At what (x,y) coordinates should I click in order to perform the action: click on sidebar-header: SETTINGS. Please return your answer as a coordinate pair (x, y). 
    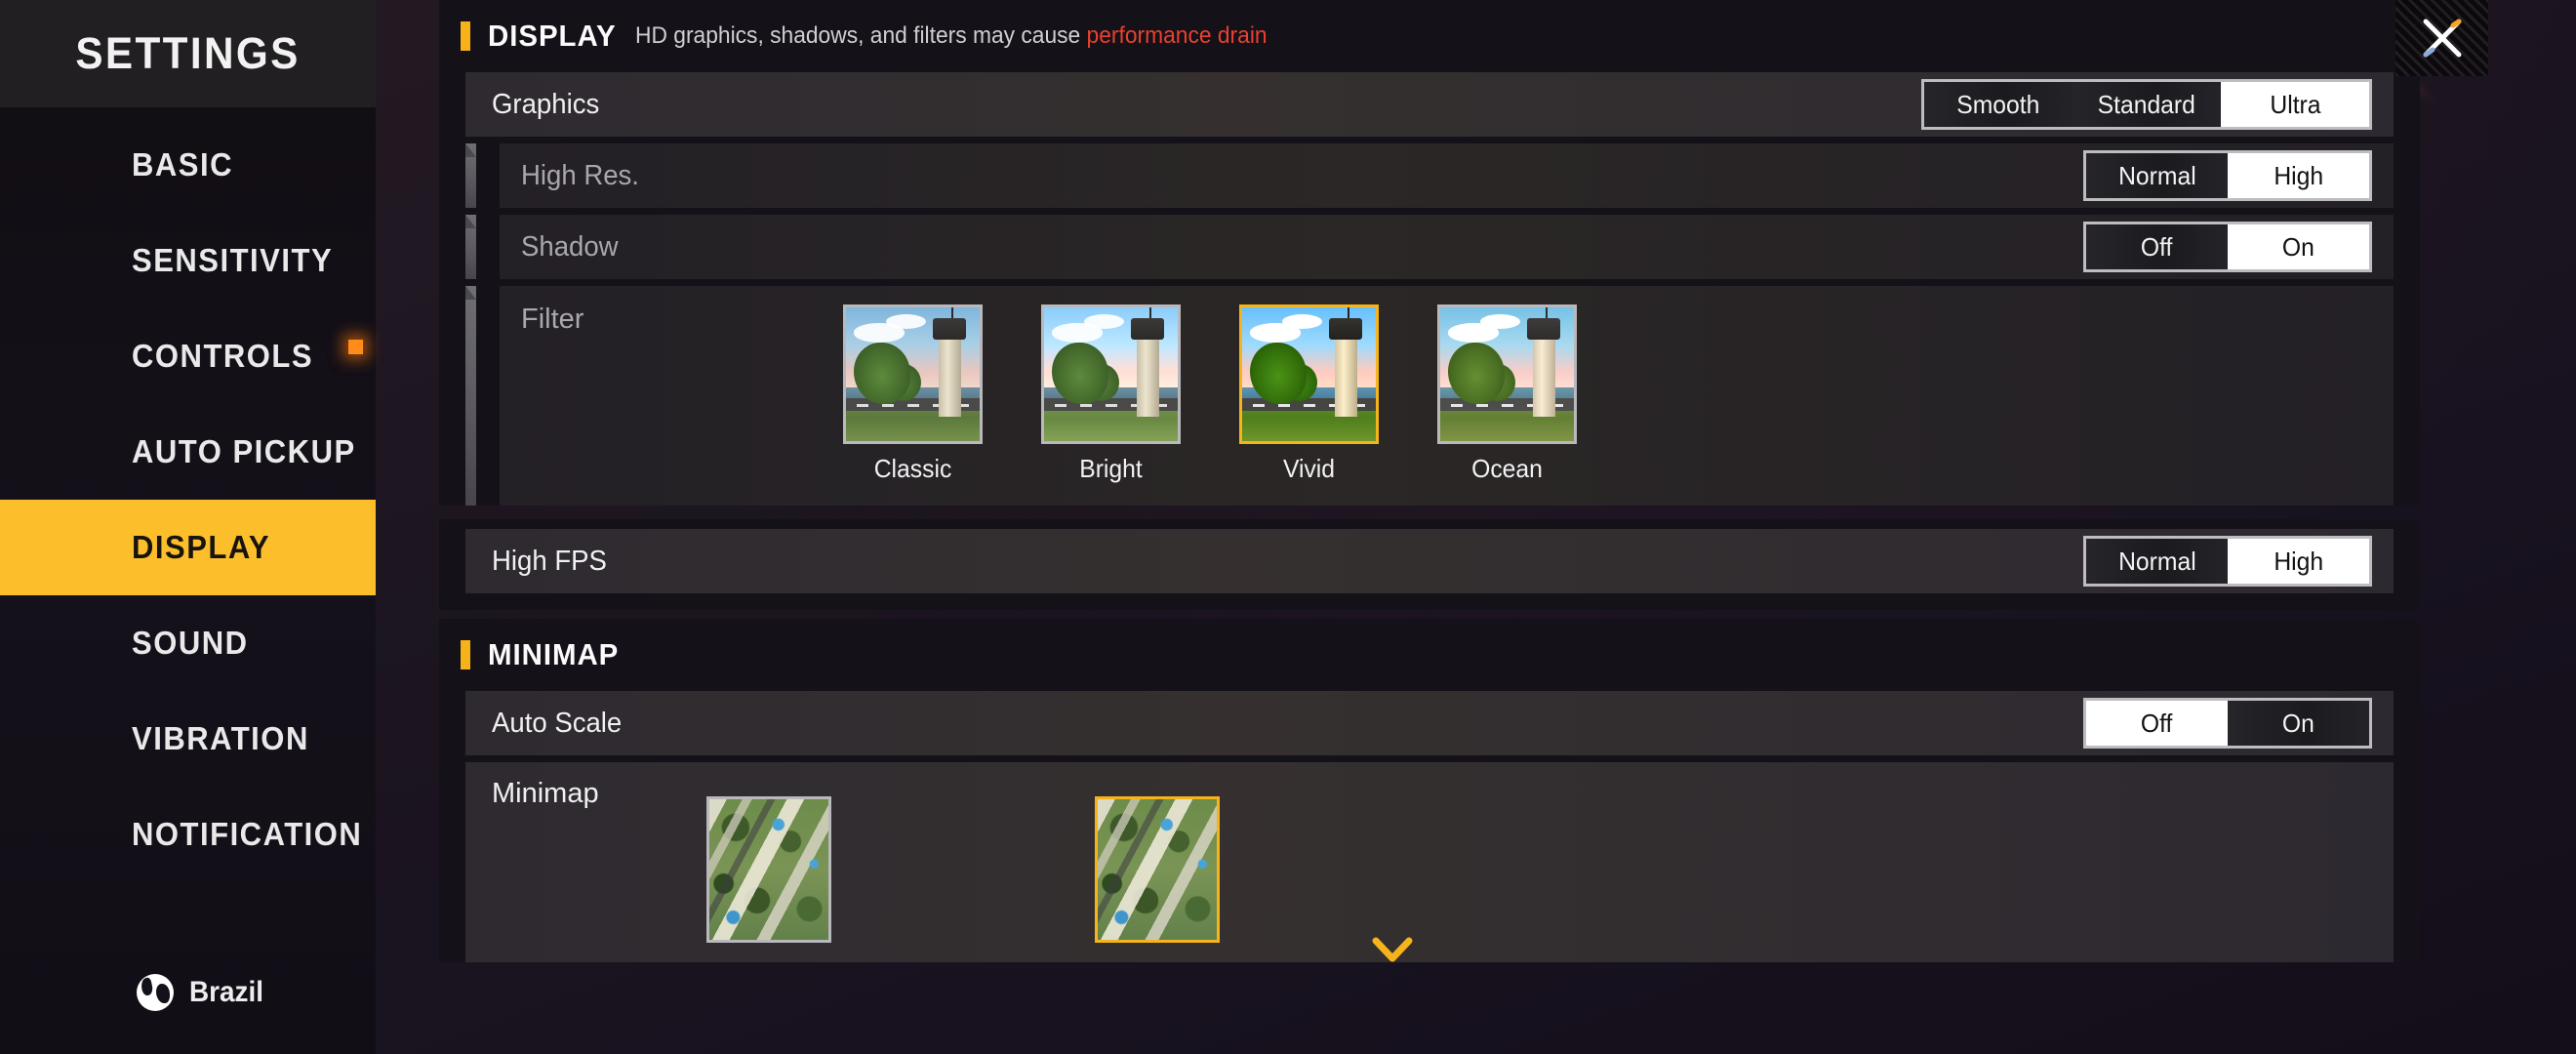
    Looking at the image, I should click on (188, 53).